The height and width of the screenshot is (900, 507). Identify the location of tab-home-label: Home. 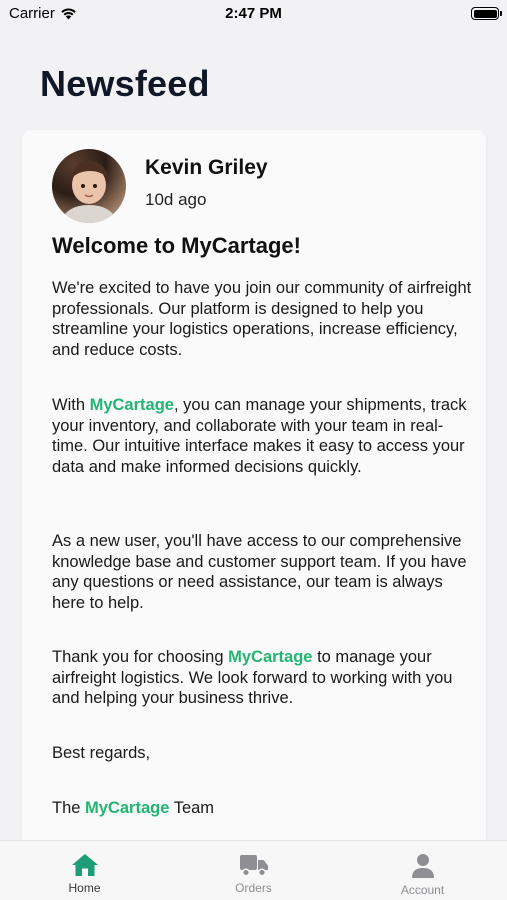
(84, 888).